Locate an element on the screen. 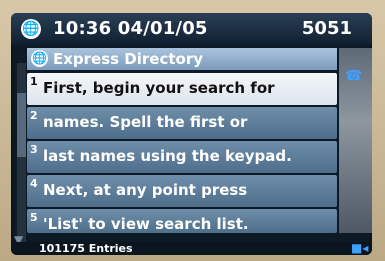 The image size is (385, 261). list-item-text: First, begin your search for is located at coordinates (159, 88).